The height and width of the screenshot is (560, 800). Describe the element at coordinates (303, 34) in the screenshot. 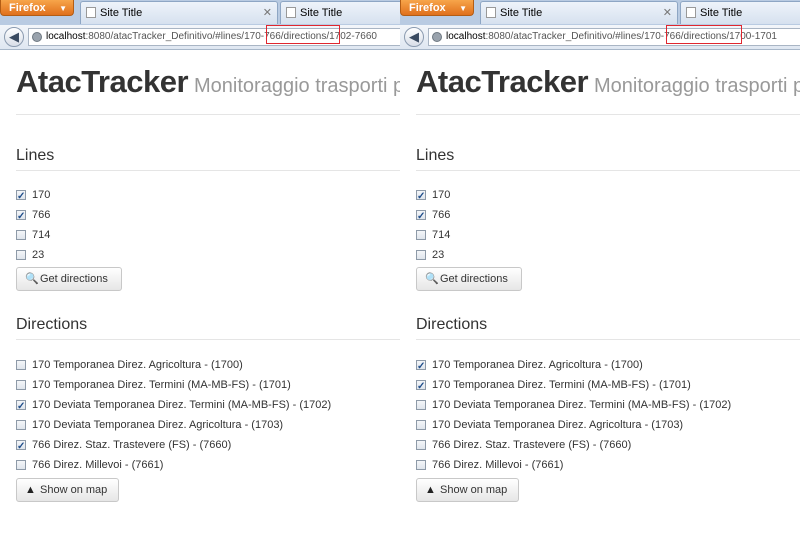

I see `url-highlight-box` at that location.